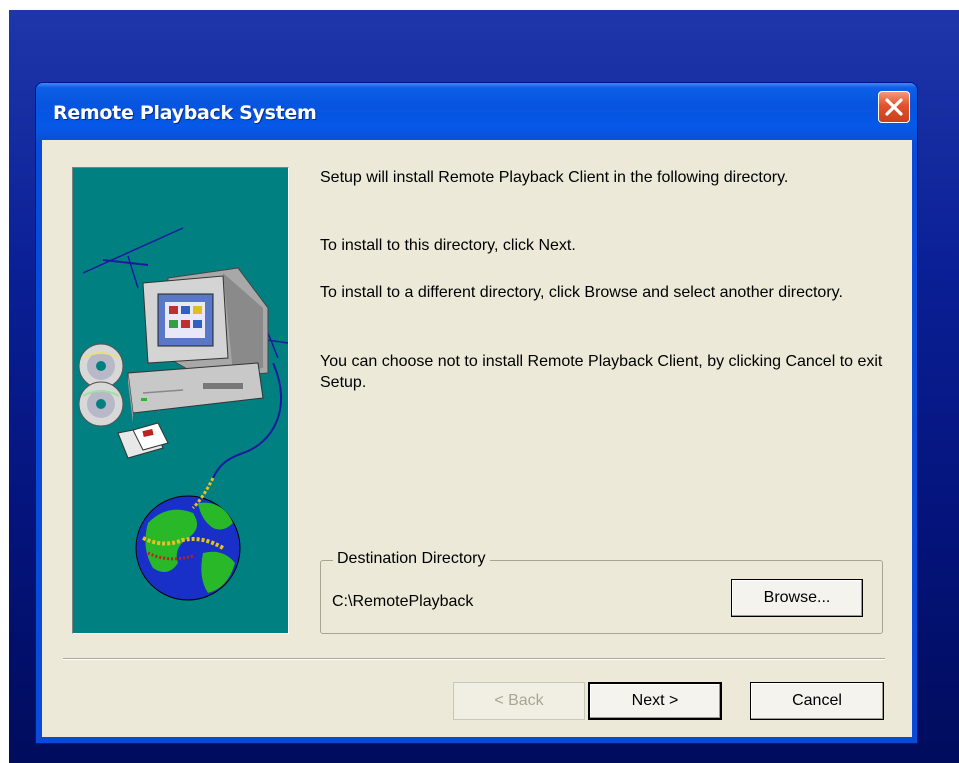  Describe the element at coordinates (519, 701) in the screenshot. I see `back-button: < Back` at that location.